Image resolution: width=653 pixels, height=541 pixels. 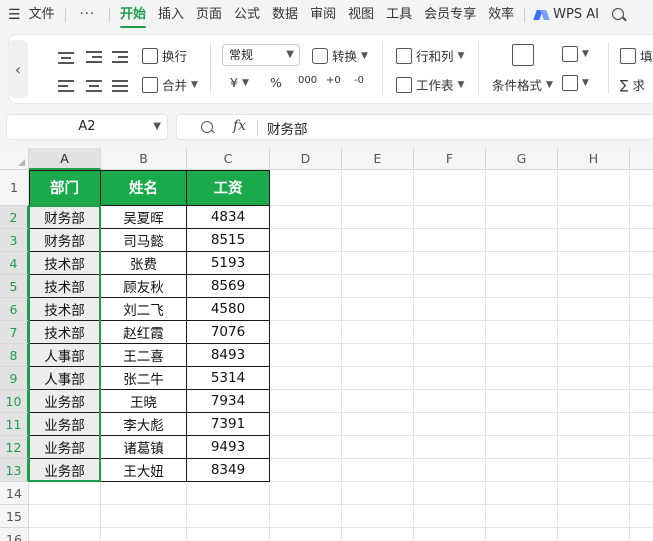 What do you see at coordinates (144, 159) in the screenshot?
I see `column-header-b: B` at bounding box center [144, 159].